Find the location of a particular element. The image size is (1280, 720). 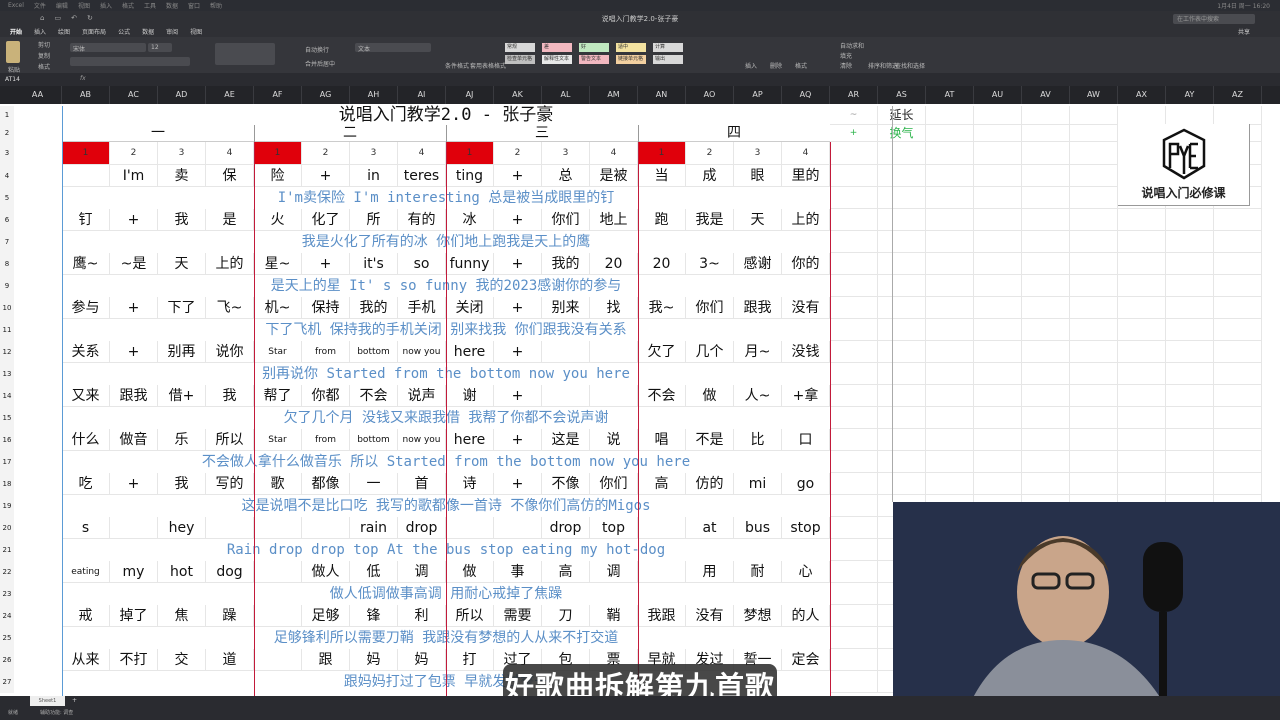

sheet-tab-sheet1: Sheet1 is located at coordinates (47, 701).